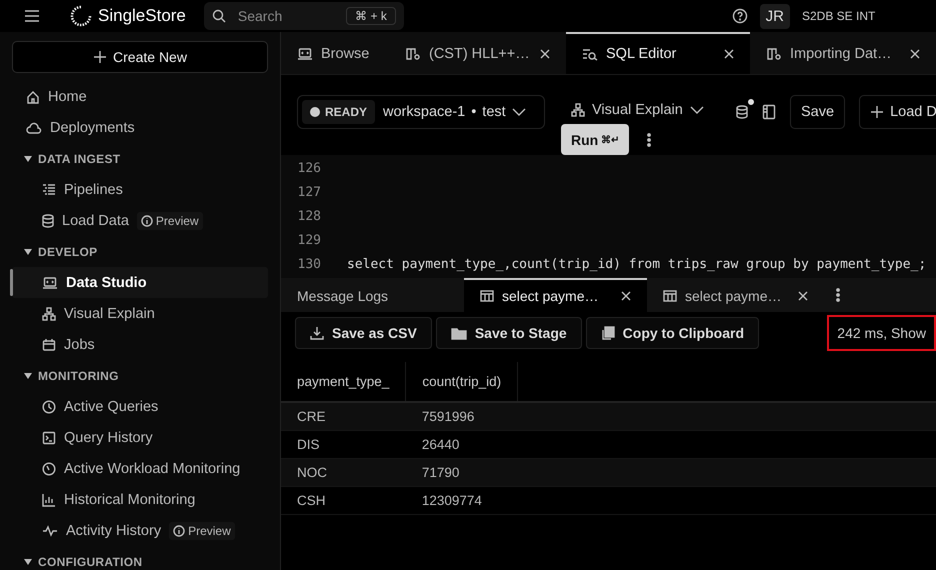 This screenshot has width=936, height=570. What do you see at coordinates (68, 251) in the screenshot?
I see `section-heading: DEVELOP` at bounding box center [68, 251].